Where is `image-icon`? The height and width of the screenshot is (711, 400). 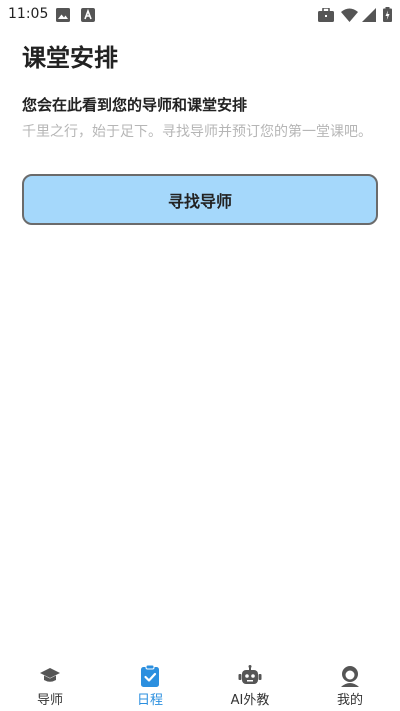 image-icon is located at coordinates (63, 16).